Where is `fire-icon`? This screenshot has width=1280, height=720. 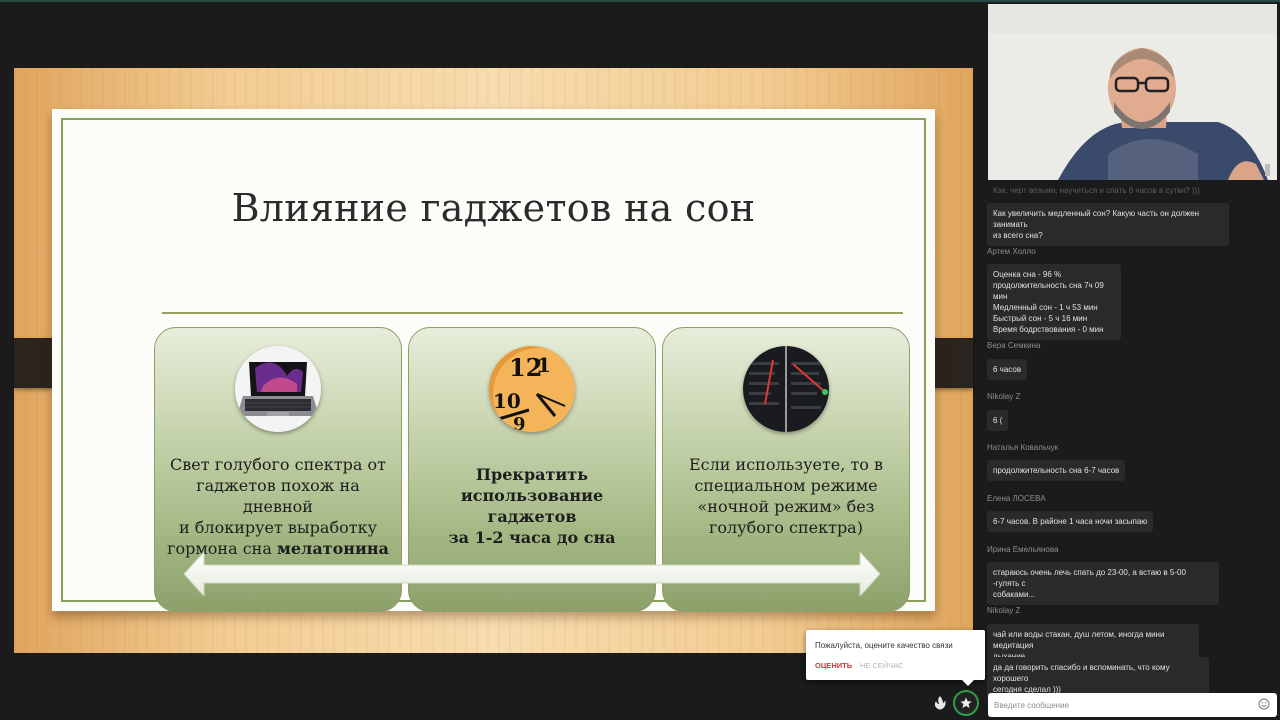 fire-icon is located at coordinates (940, 703).